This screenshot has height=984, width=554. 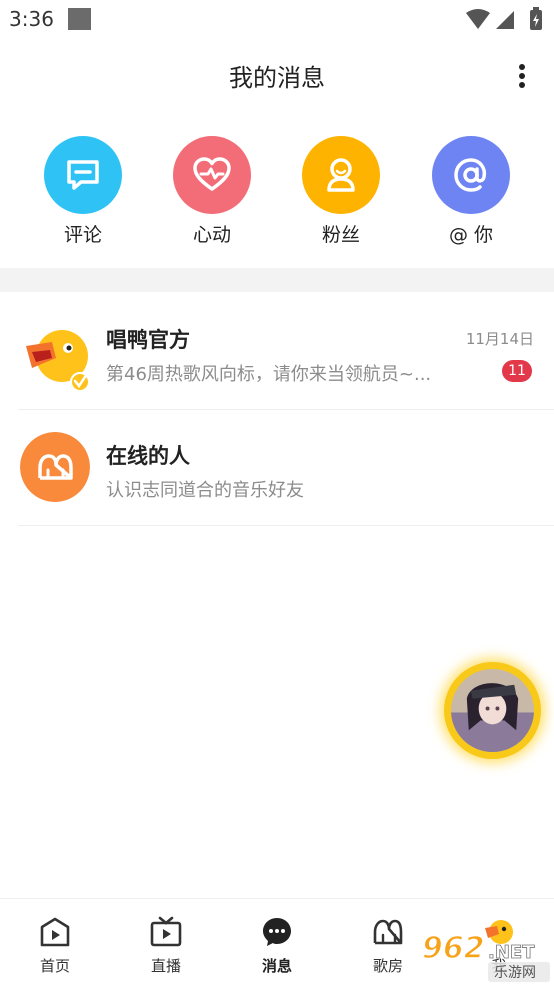 What do you see at coordinates (277, 468) in the screenshot?
I see `list-item: 在线的人 认识志同道合的音乐好友` at bounding box center [277, 468].